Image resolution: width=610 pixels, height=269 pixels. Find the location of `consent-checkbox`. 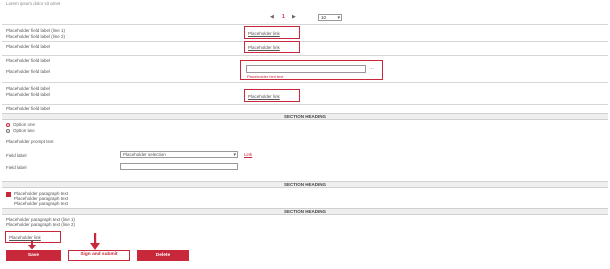

consent-checkbox is located at coordinates (8, 194).